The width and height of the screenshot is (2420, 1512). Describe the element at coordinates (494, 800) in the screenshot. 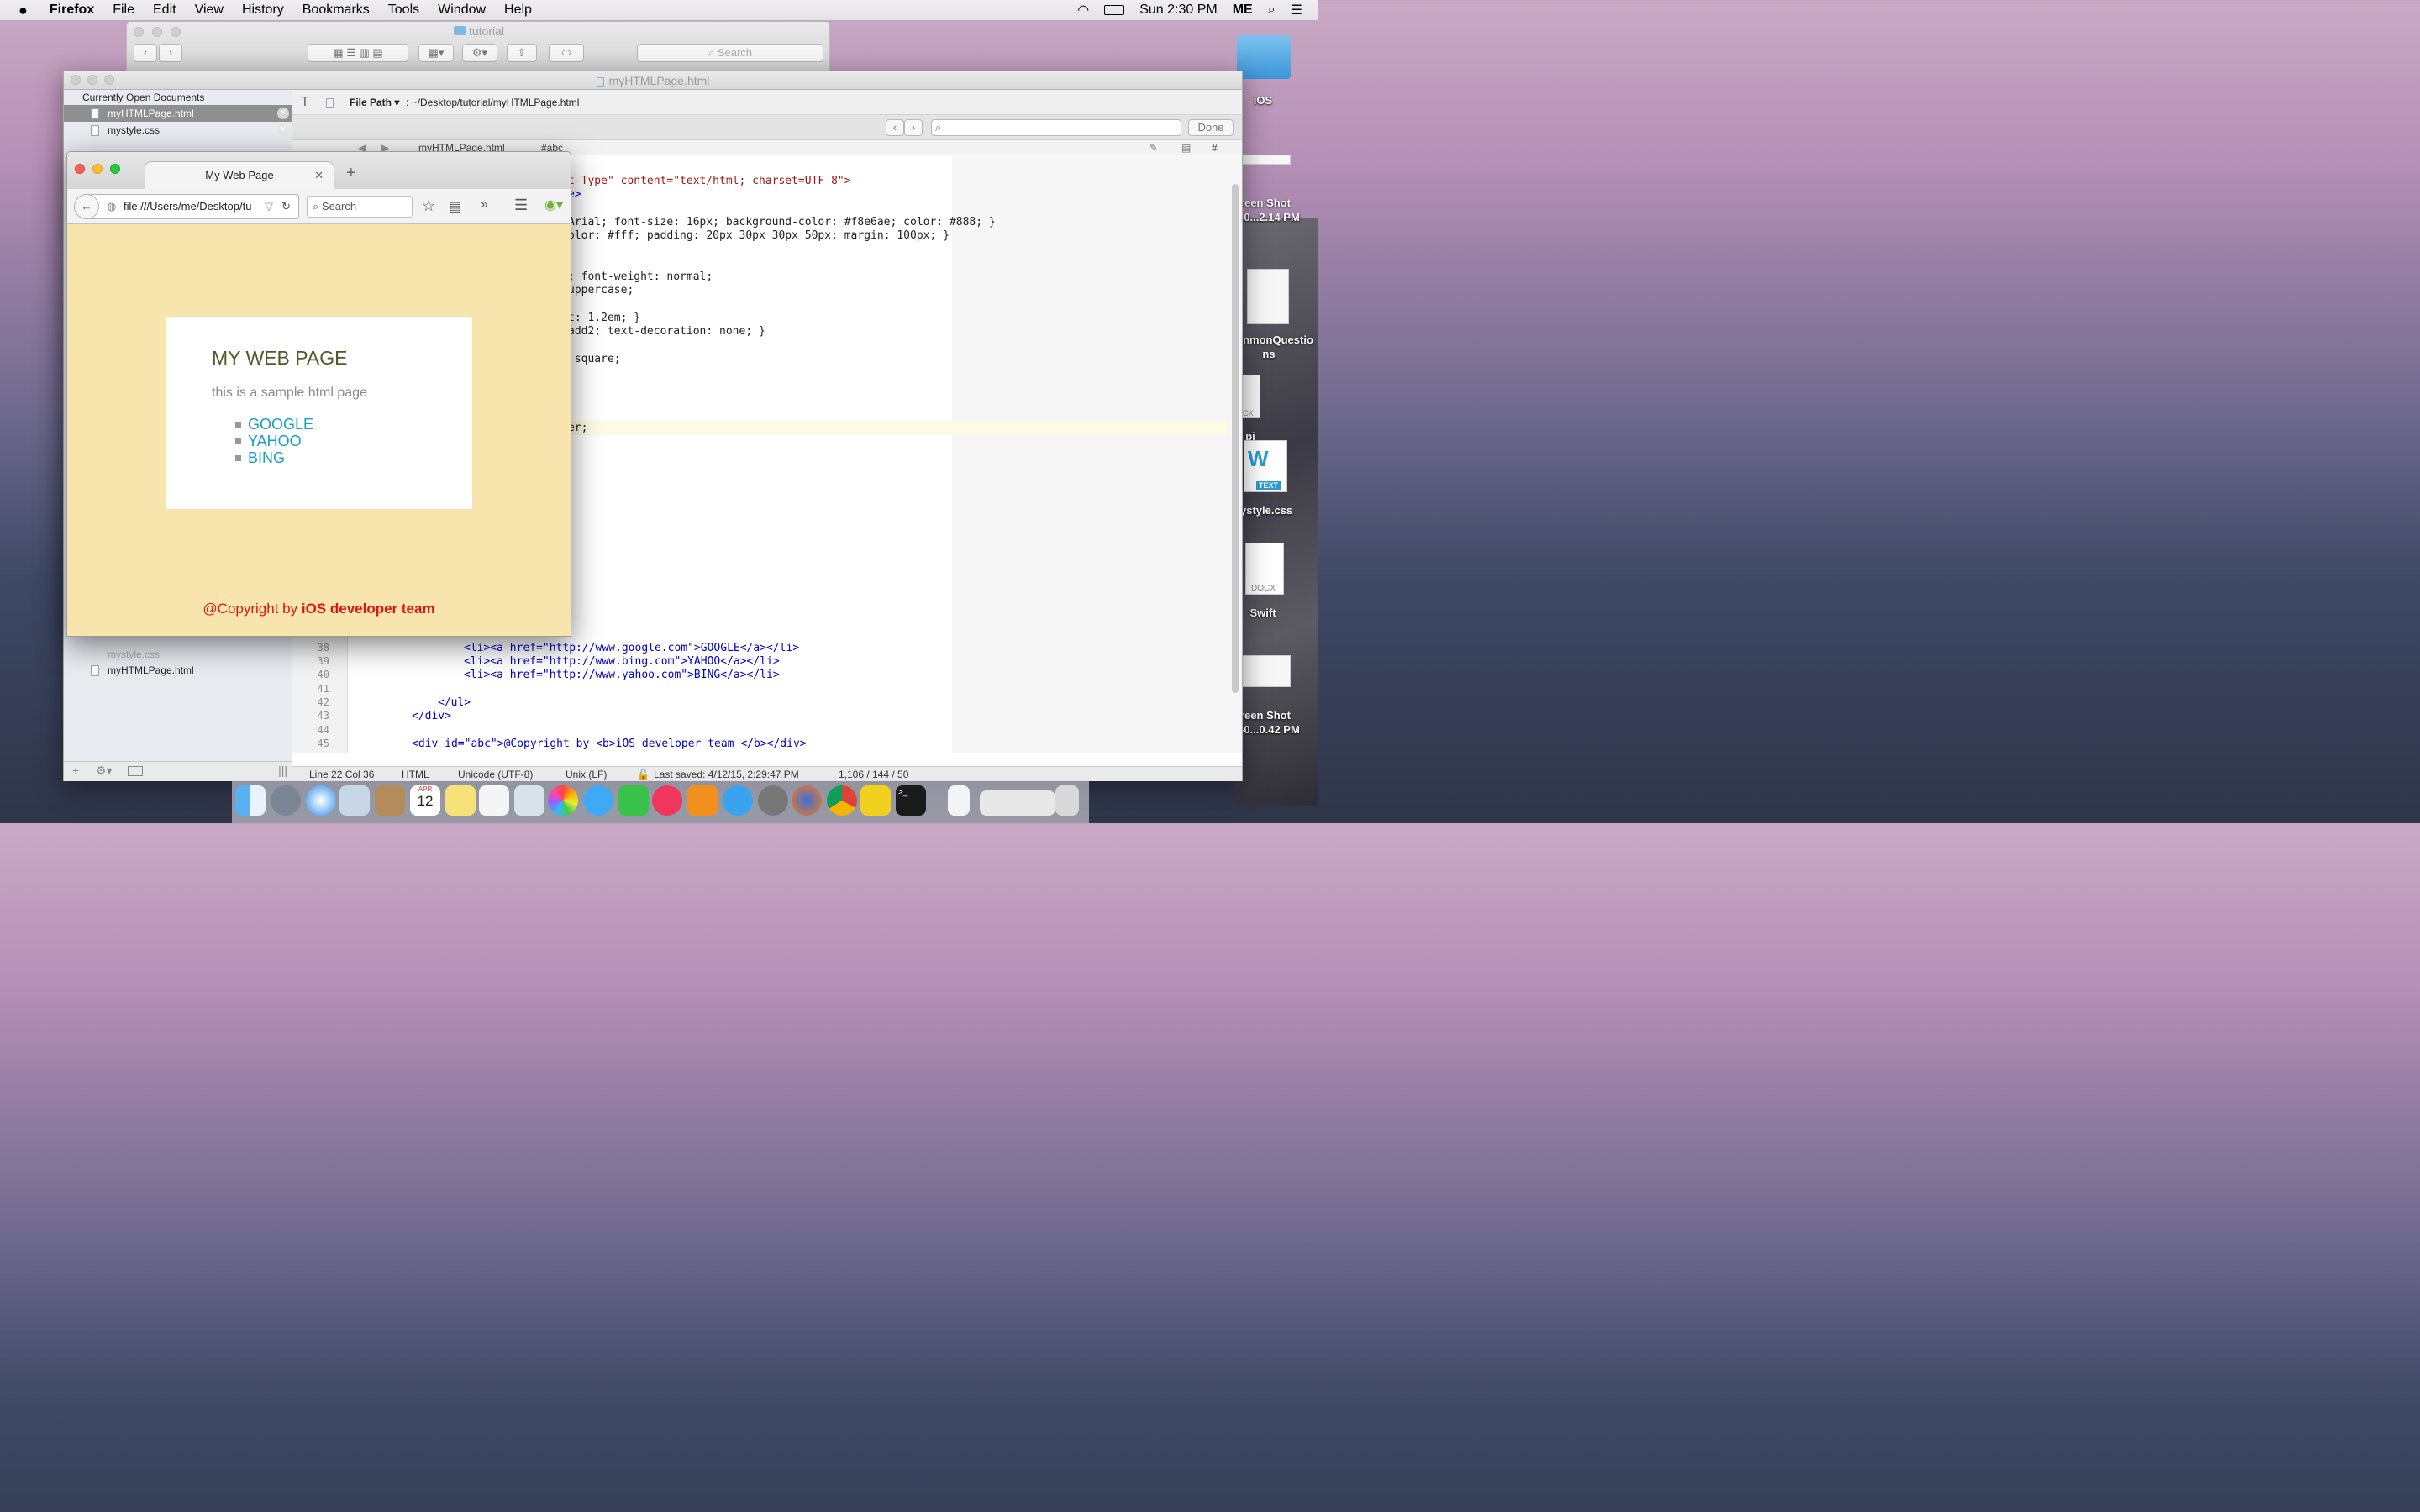

I see `reminders-icon` at that location.